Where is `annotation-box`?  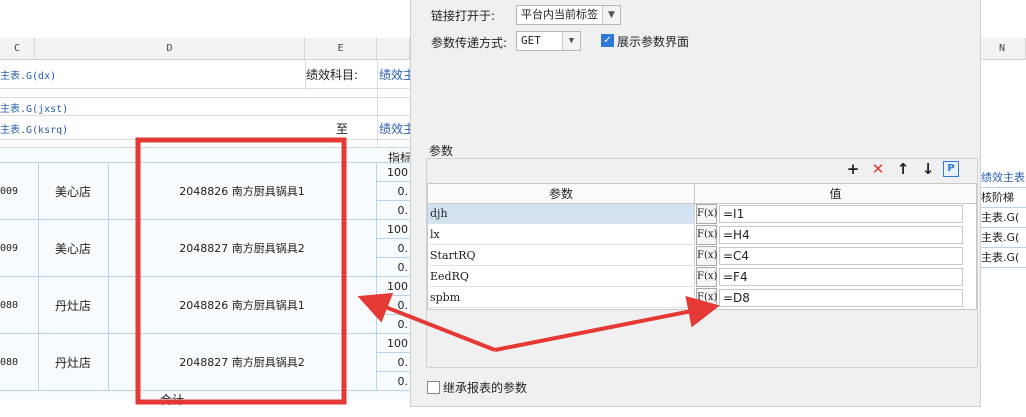
annotation-box is located at coordinates (241, 271).